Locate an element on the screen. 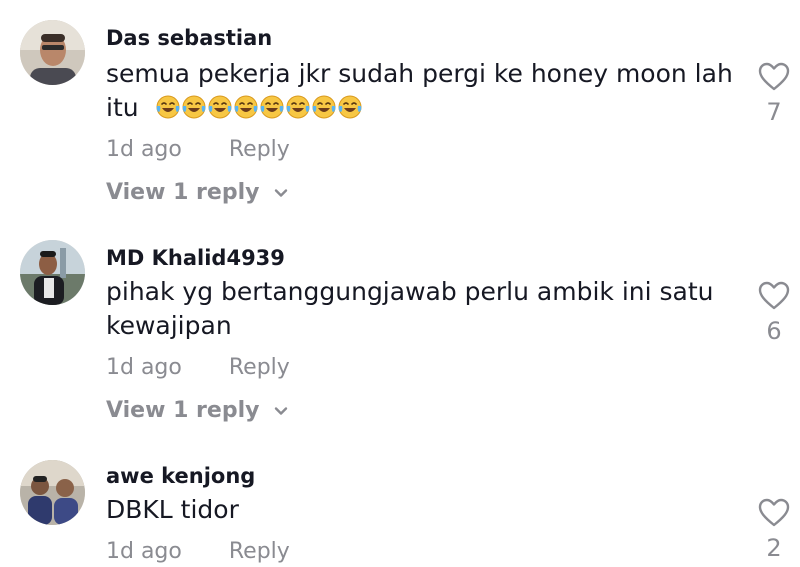  comment-text-line-end: itu is located at coordinates (122, 107).